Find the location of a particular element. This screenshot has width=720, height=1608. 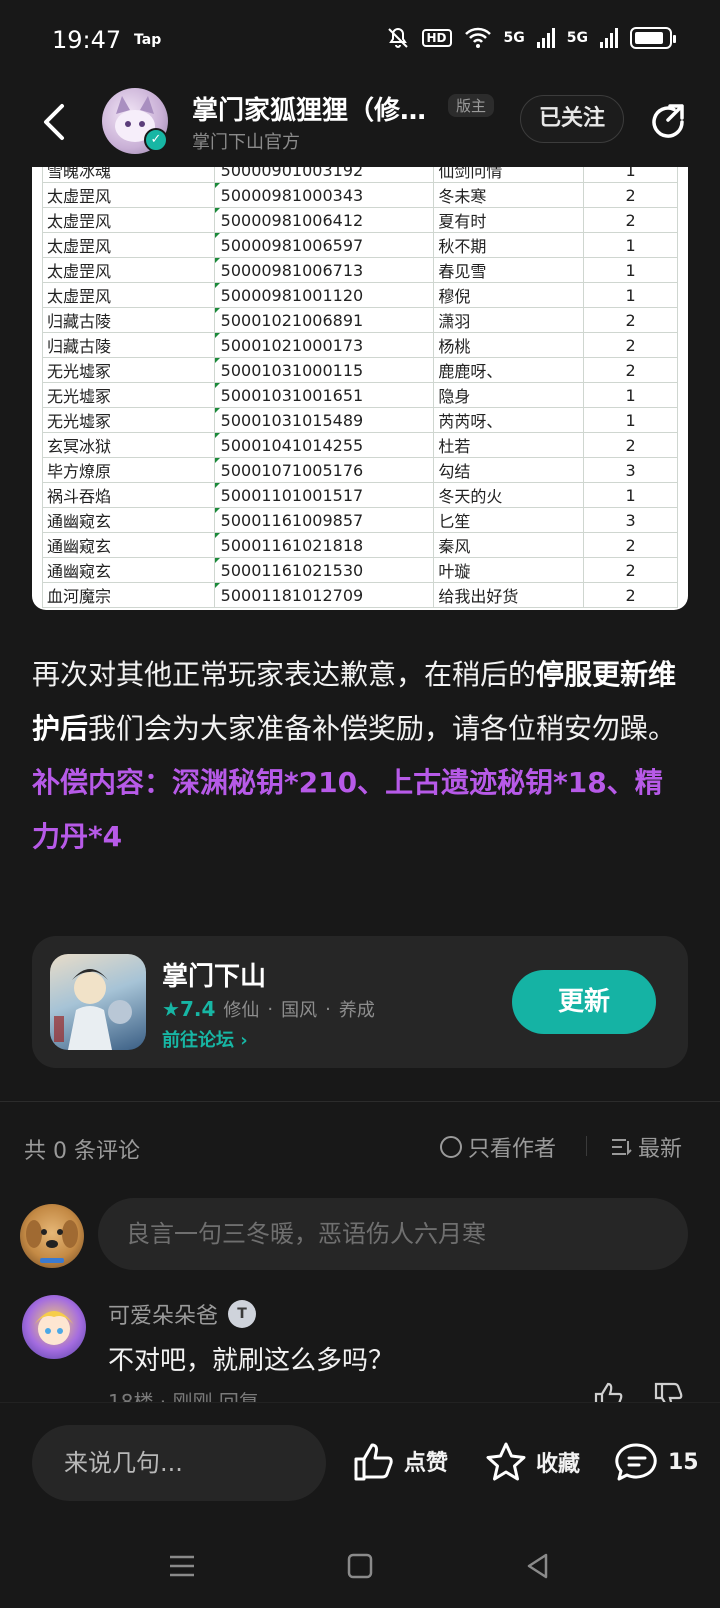

comment-count: 15 is located at coordinates (683, 1462).